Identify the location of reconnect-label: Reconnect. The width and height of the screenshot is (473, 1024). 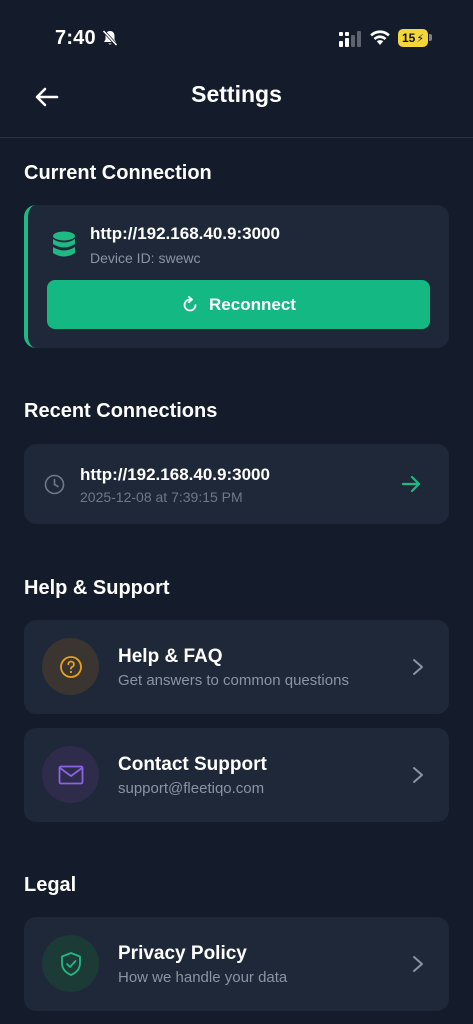
(252, 304).